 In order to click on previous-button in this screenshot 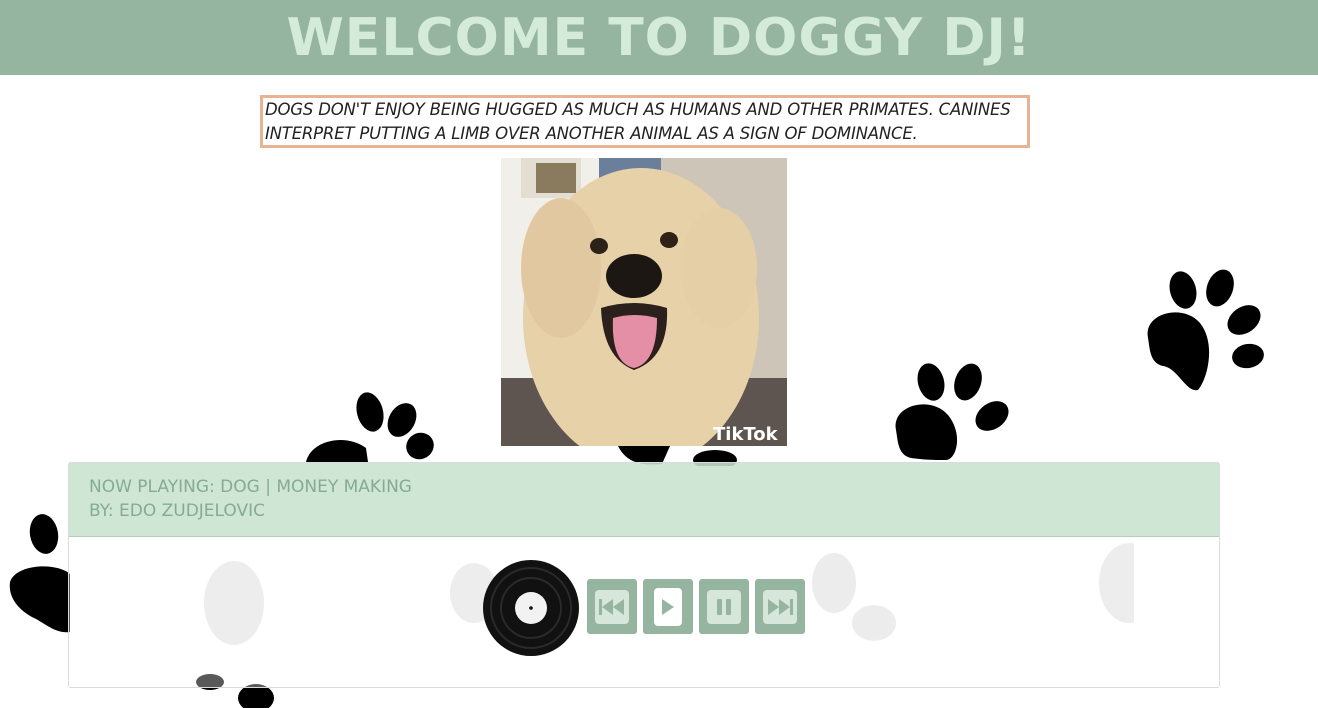, I will do `click(612, 606)`.